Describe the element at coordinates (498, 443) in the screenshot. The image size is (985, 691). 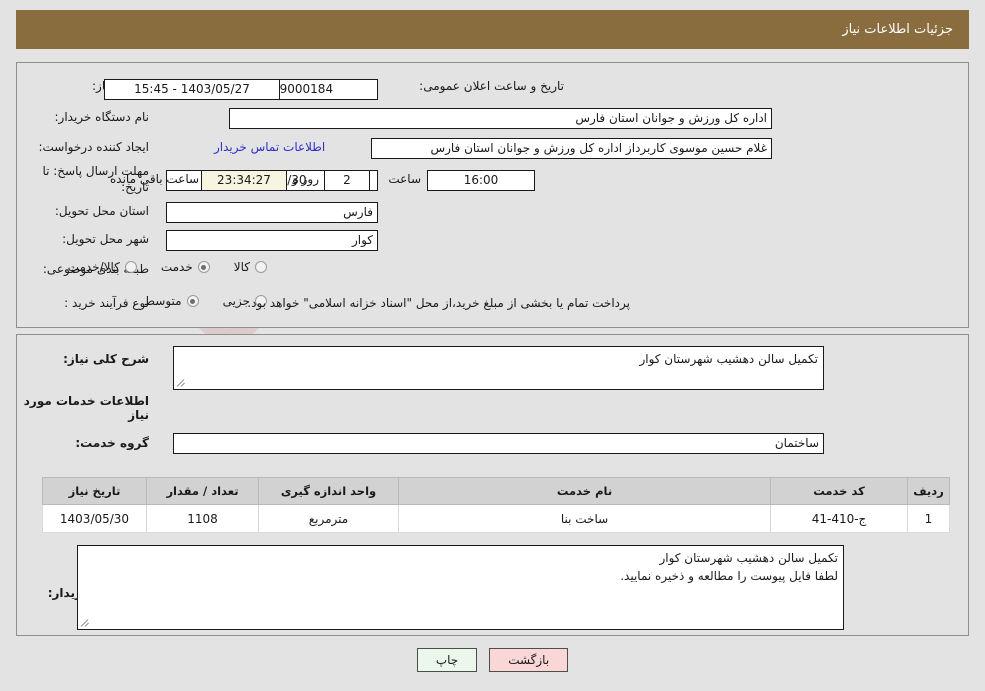
I see `service-group-field: ساختمان` at that location.